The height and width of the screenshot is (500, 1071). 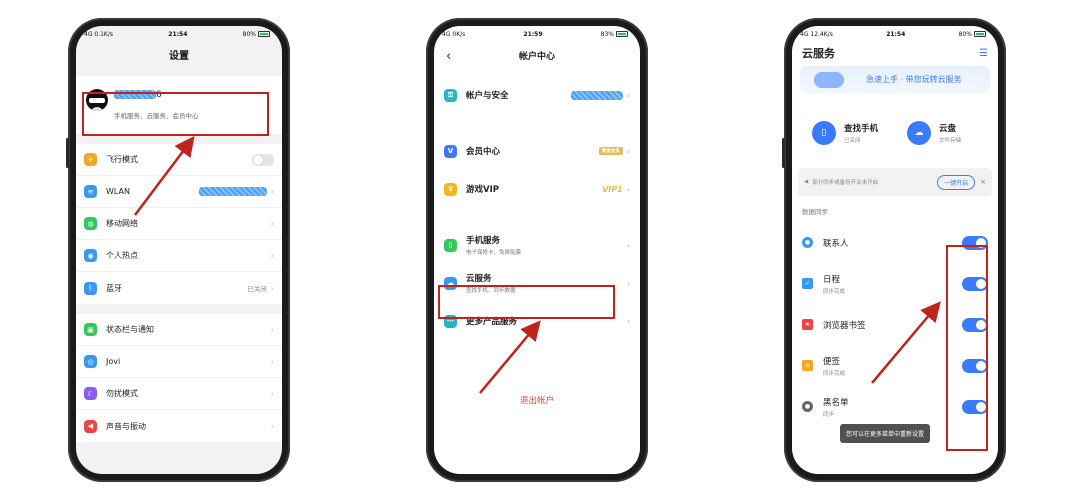 What do you see at coordinates (807, 283) in the screenshot?
I see `calendar-icon: ✓` at bounding box center [807, 283].